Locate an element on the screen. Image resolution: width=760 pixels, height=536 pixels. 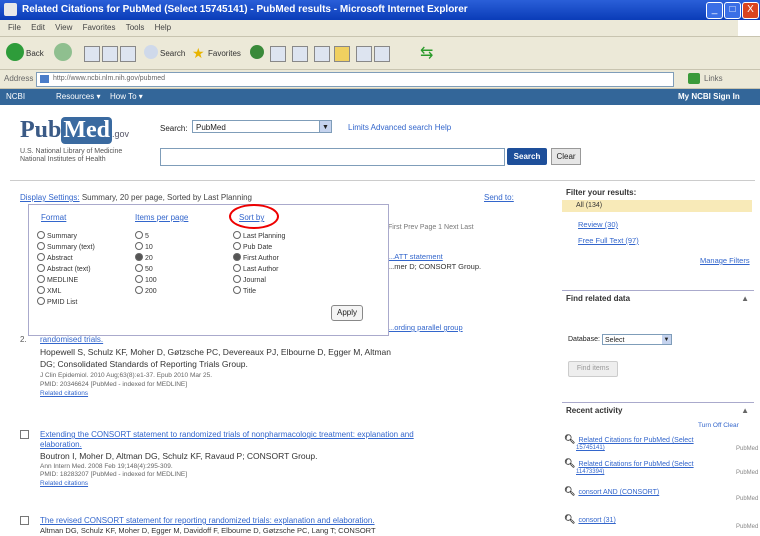
result-1-authors-partial: ...mer D; CONSORT Group. is located at coordinates (435, 266).